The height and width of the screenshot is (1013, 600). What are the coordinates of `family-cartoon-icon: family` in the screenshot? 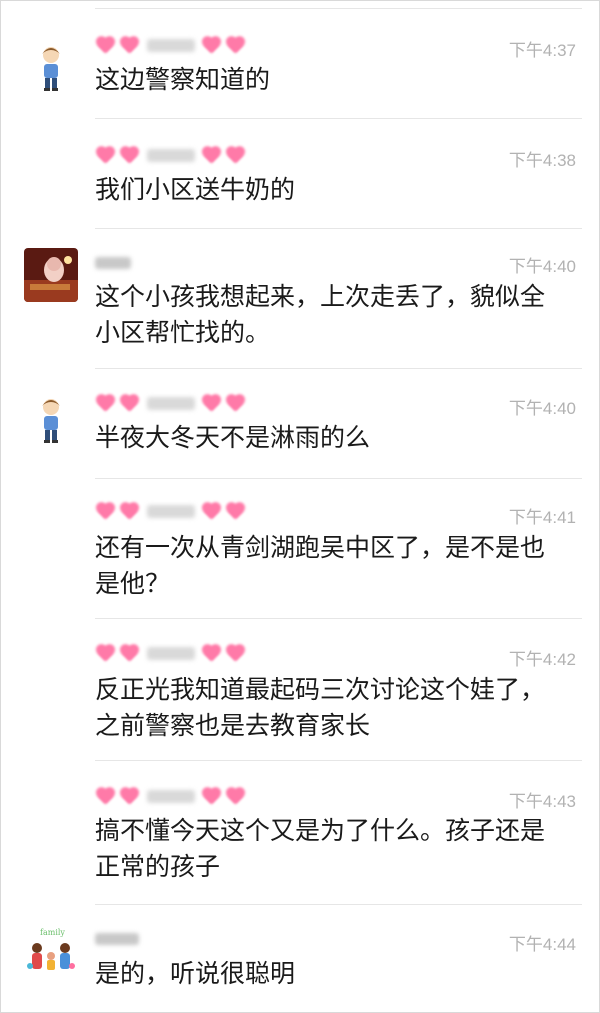 It's located at (51, 953).